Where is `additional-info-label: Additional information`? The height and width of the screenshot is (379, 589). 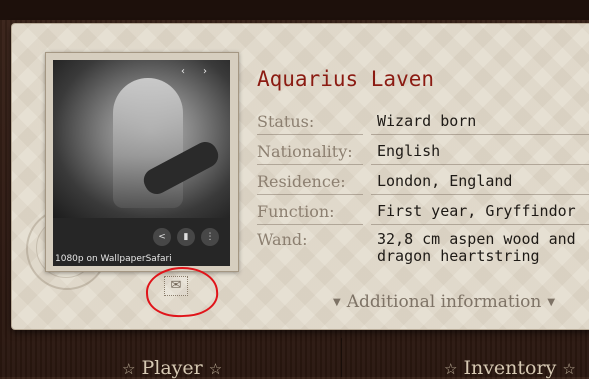 additional-info-label: Additional information is located at coordinates (444, 302).